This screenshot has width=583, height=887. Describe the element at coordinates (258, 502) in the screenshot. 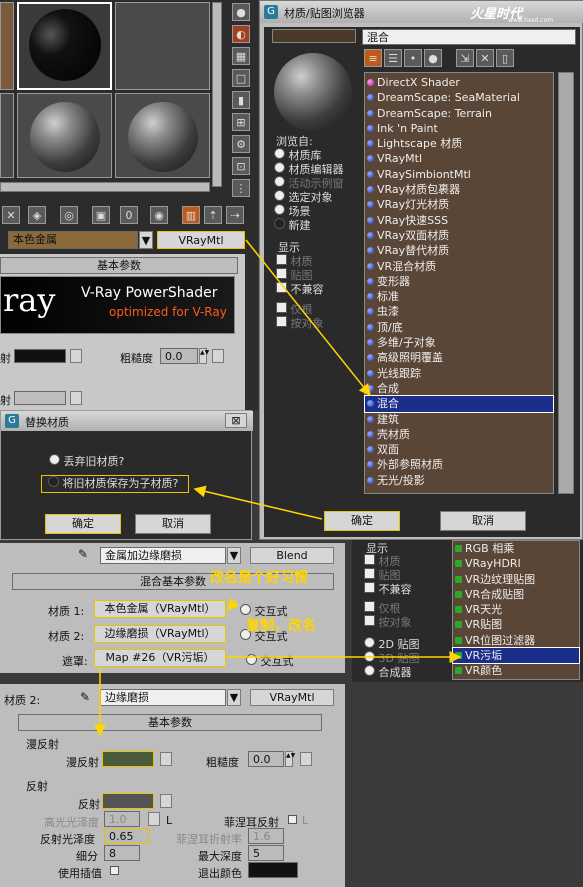

I see `arrow-ok-to-option` at that location.